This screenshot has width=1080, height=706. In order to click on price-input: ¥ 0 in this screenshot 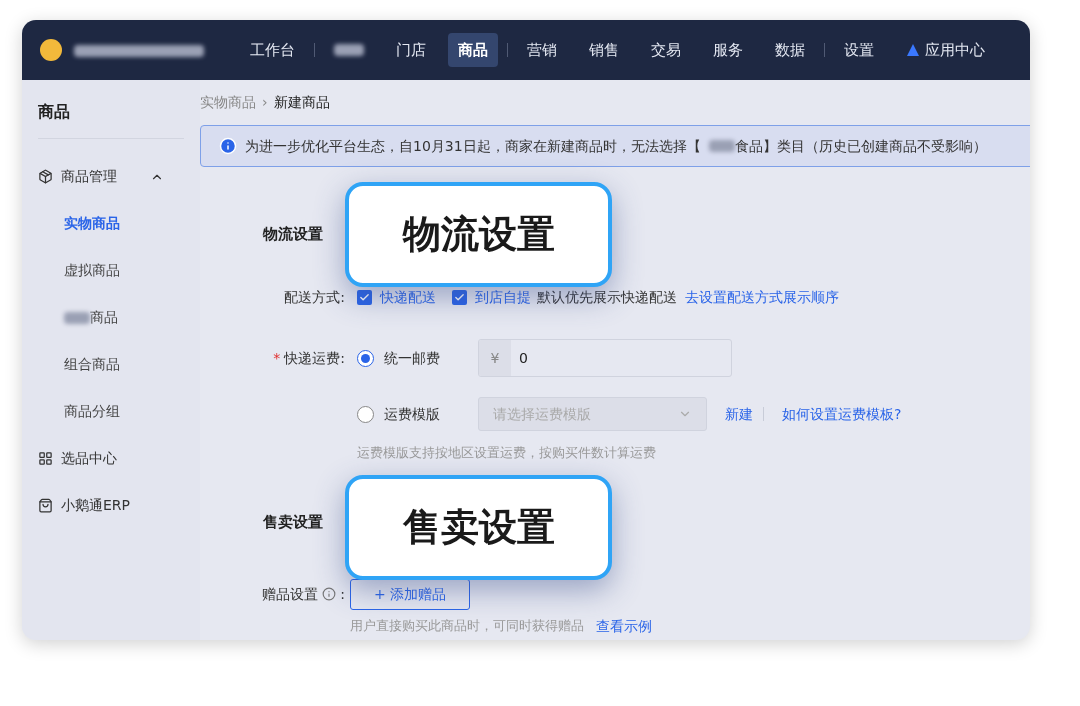, I will do `click(605, 358)`.